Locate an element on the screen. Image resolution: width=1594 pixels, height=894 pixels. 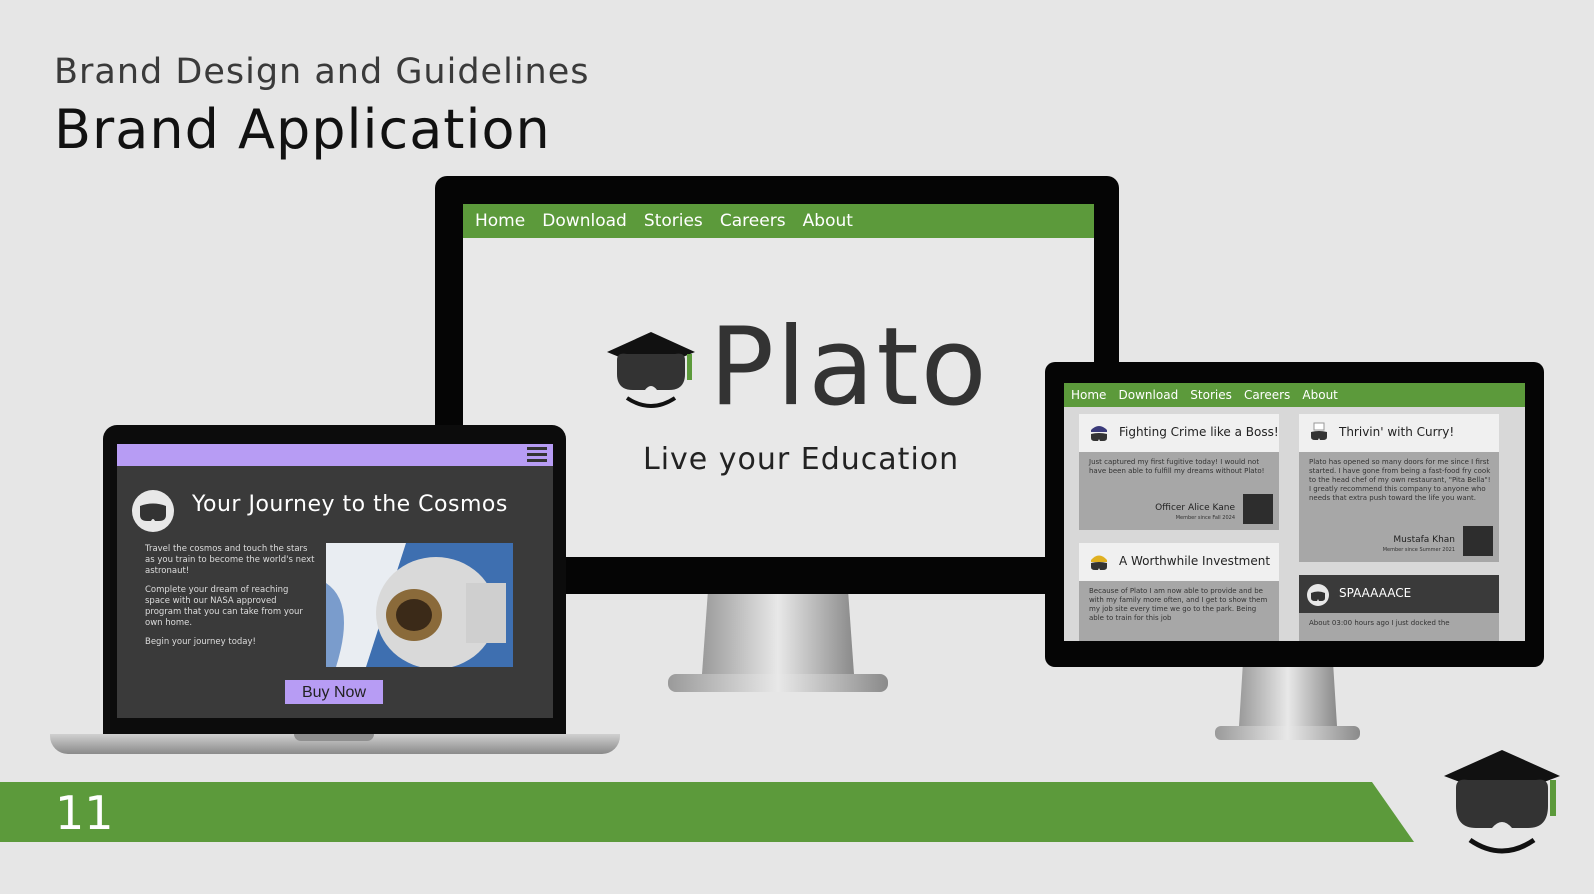
brand-tagline: Live your Education is located at coordinates (801, 459).